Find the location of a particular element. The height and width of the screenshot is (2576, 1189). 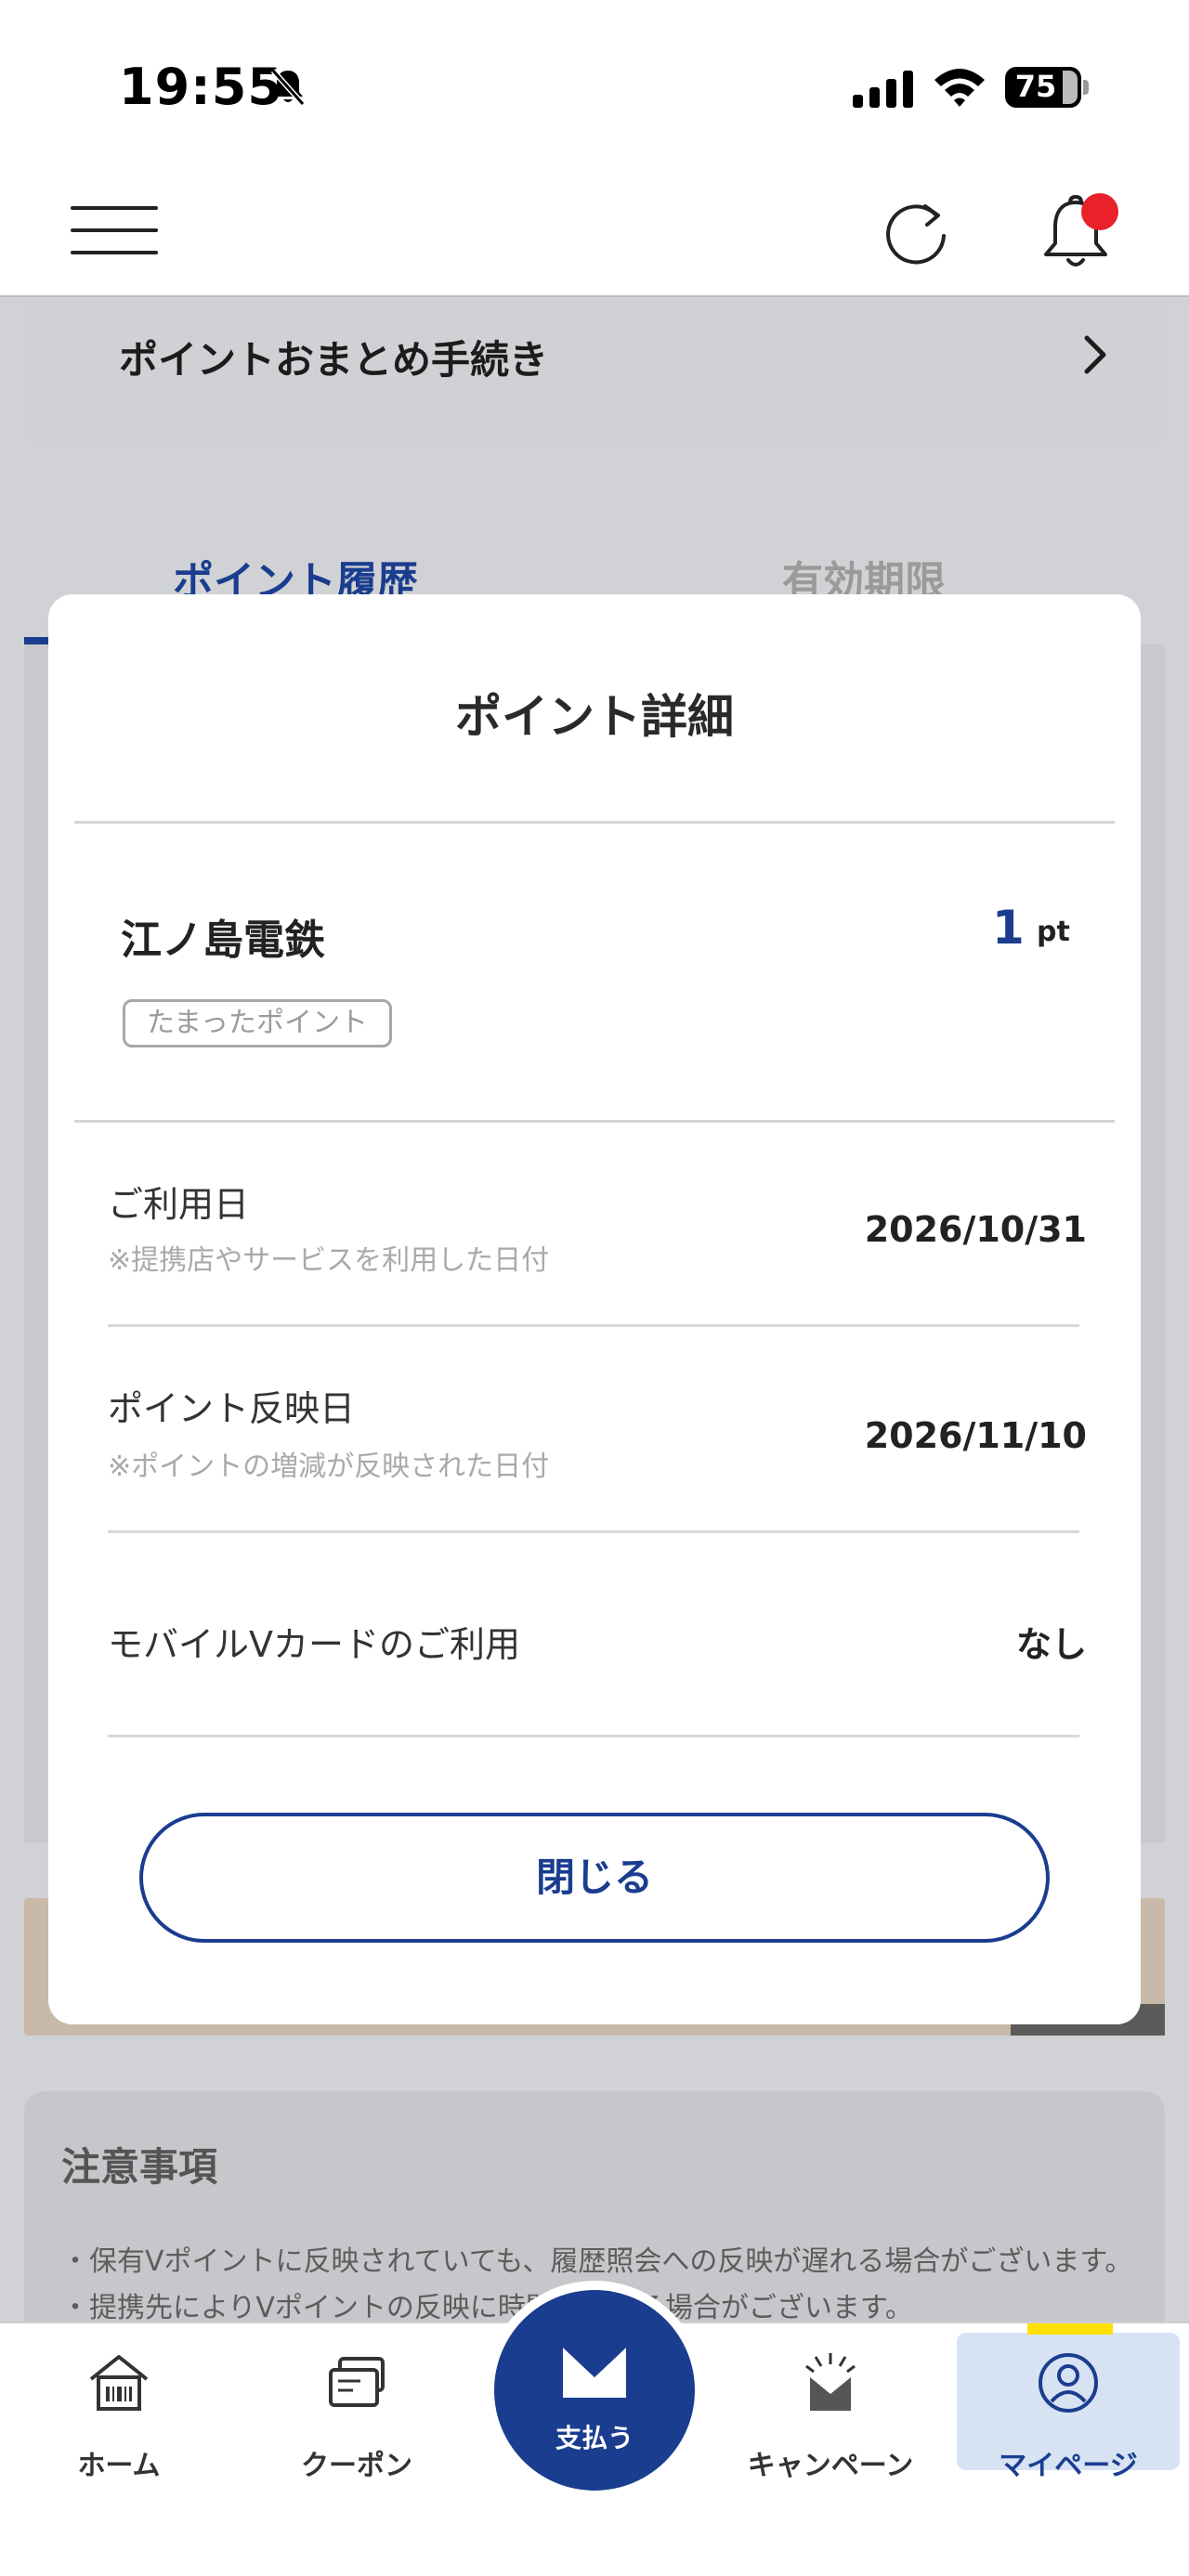

campaign-icon is located at coordinates (831, 2382).